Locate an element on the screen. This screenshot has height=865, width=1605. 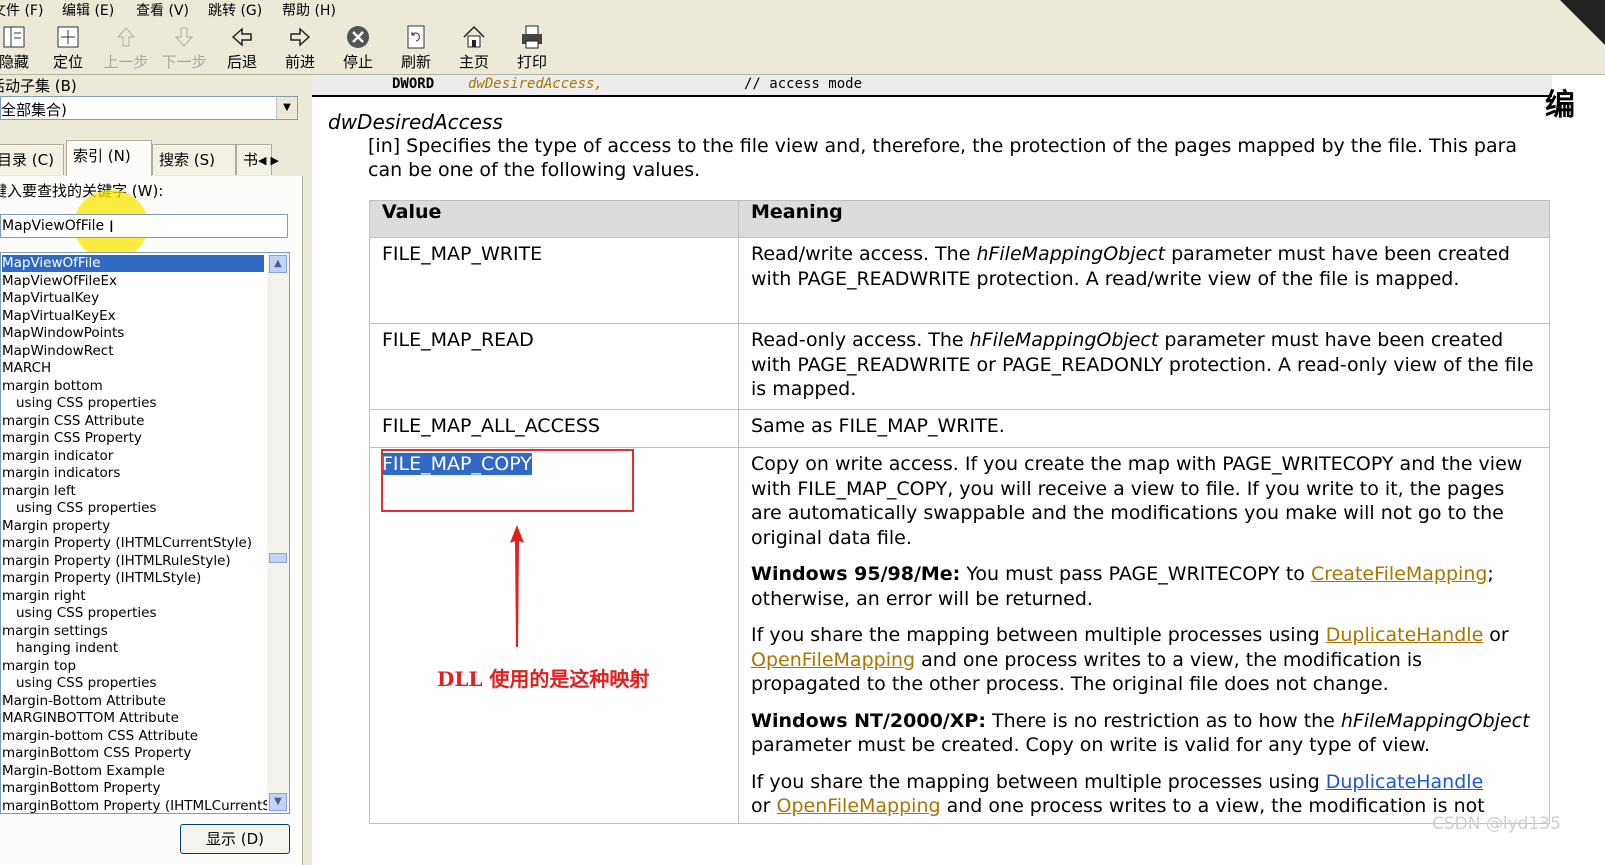
list-item: marginBottom CSS Property is located at coordinates (96, 753).